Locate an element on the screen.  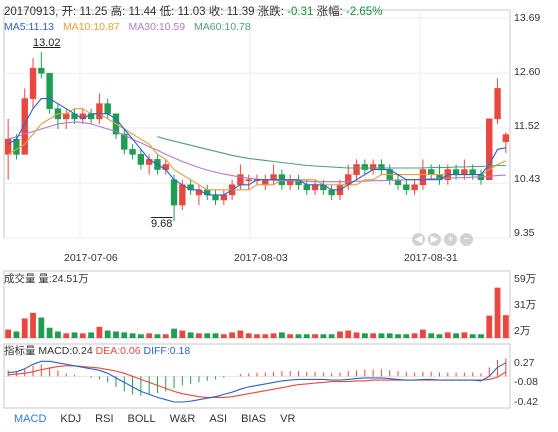
date-axis-label: 2017-08-31 is located at coordinates (431, 258).